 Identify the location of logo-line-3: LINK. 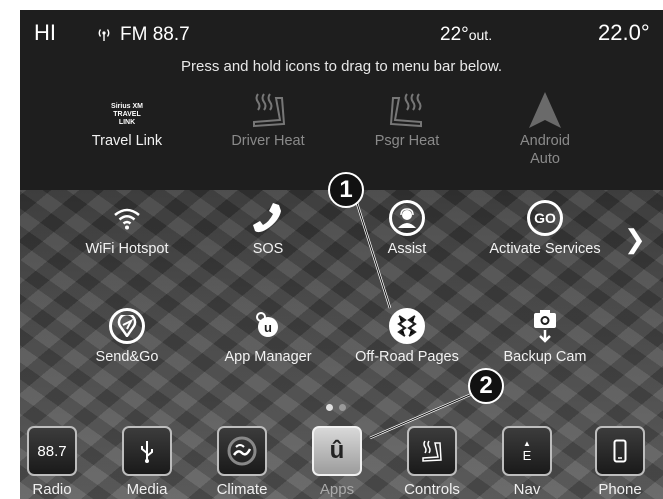
(127, 122).